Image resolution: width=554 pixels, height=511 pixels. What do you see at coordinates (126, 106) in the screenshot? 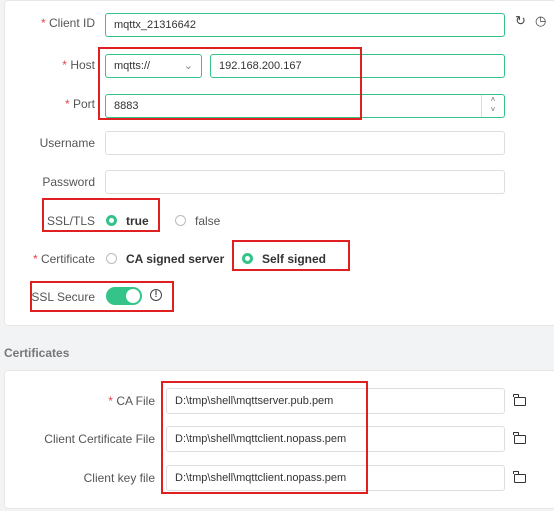
I see `port-value: 8883` at bounding box center [126, 106].